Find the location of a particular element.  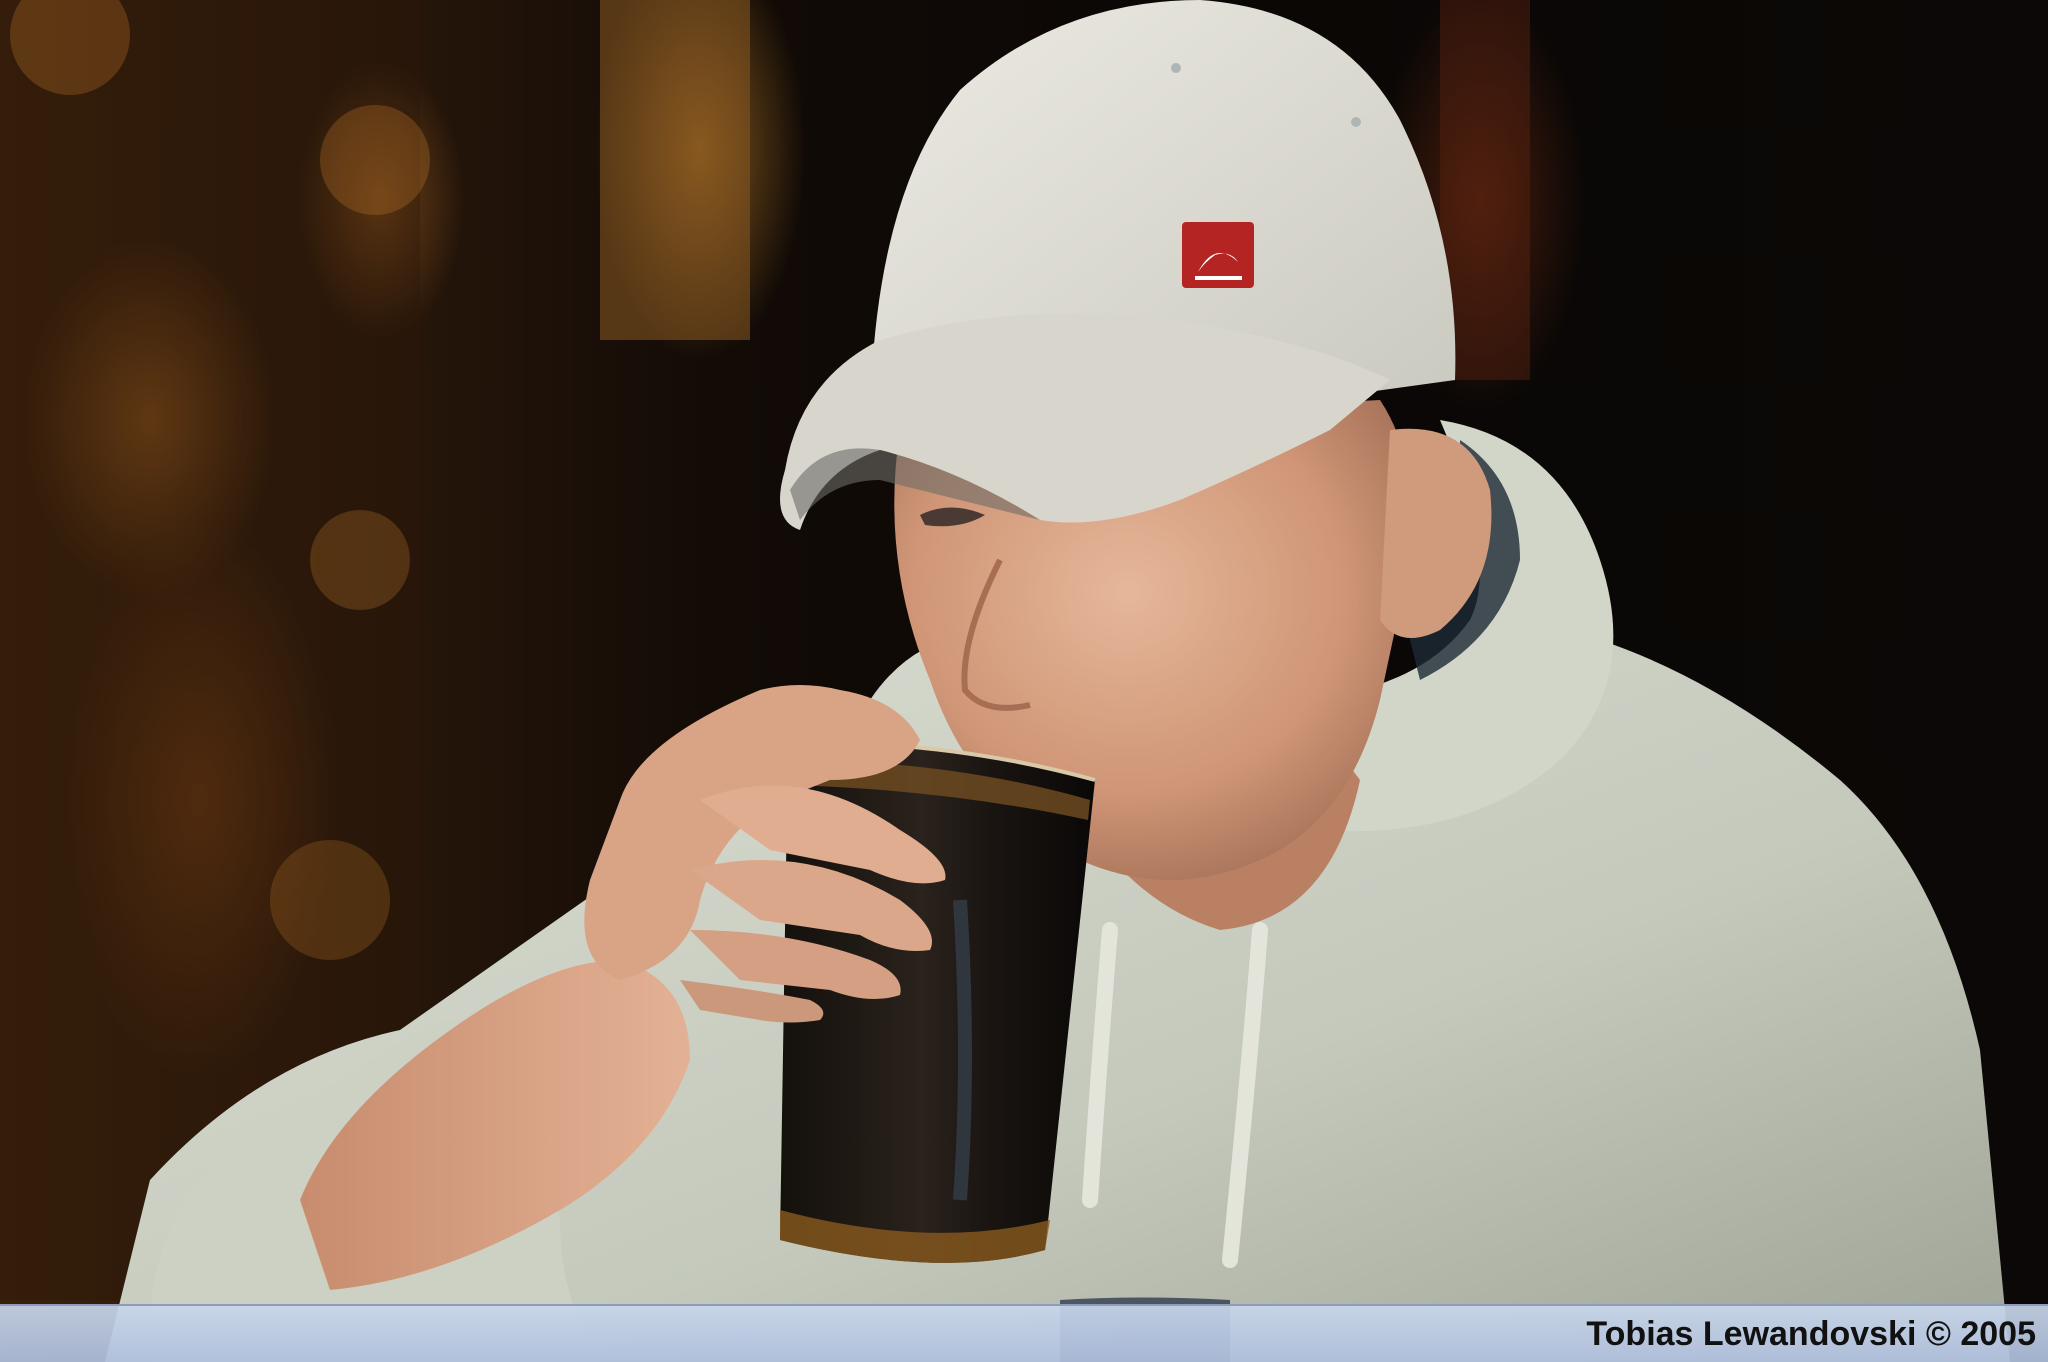

glass-highlight is located at coordinates (962, 1050).